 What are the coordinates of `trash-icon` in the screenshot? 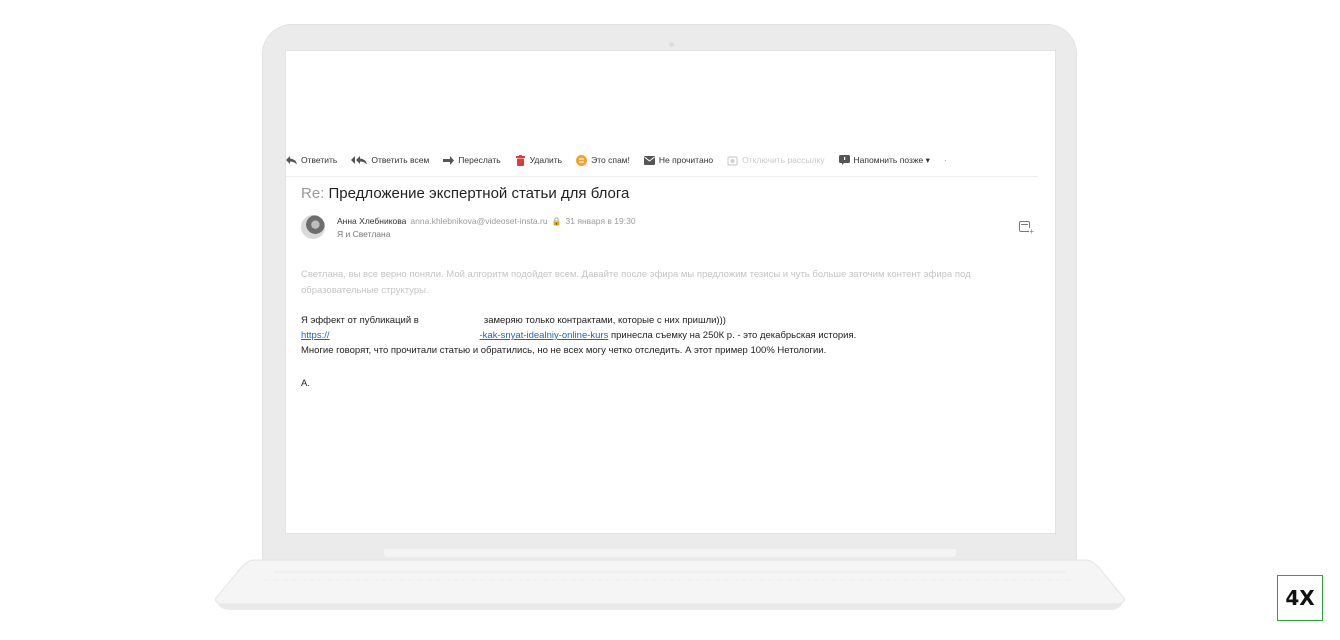 It's located at (520, 160).